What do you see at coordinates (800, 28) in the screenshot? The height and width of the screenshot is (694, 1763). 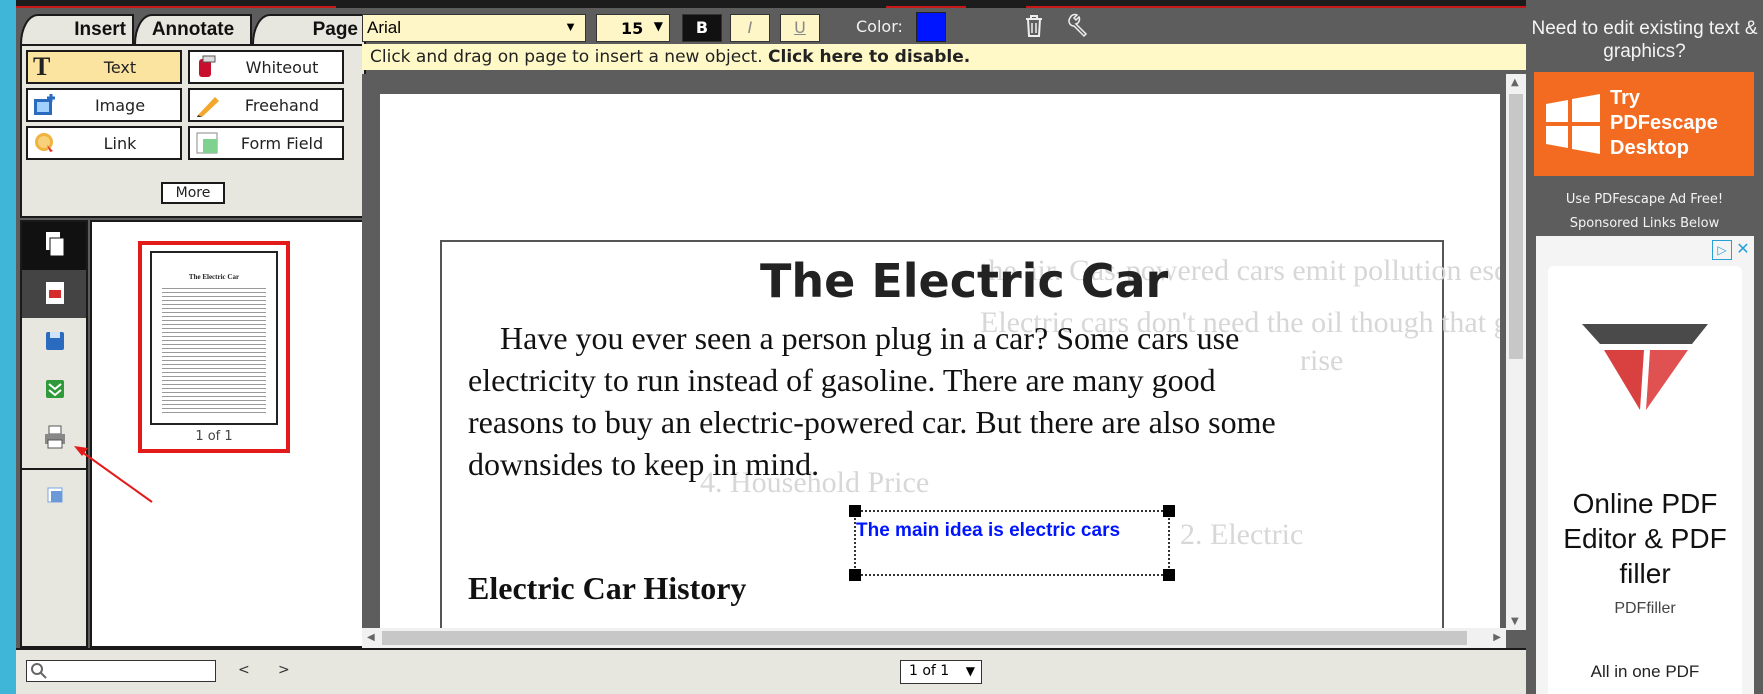 I see `underline-button: U` at bounding box center [800, 28].